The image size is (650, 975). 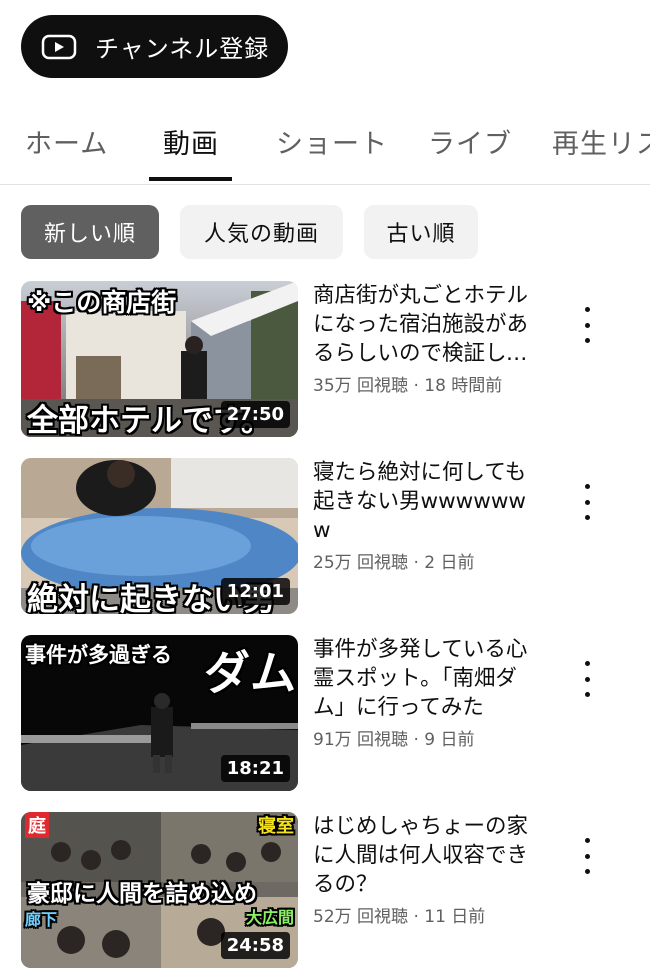 What do you see at coordinates (361, 740) in the screenshot?
I see `view-count: 91万 回視聴` at bounding box center [361, 740].